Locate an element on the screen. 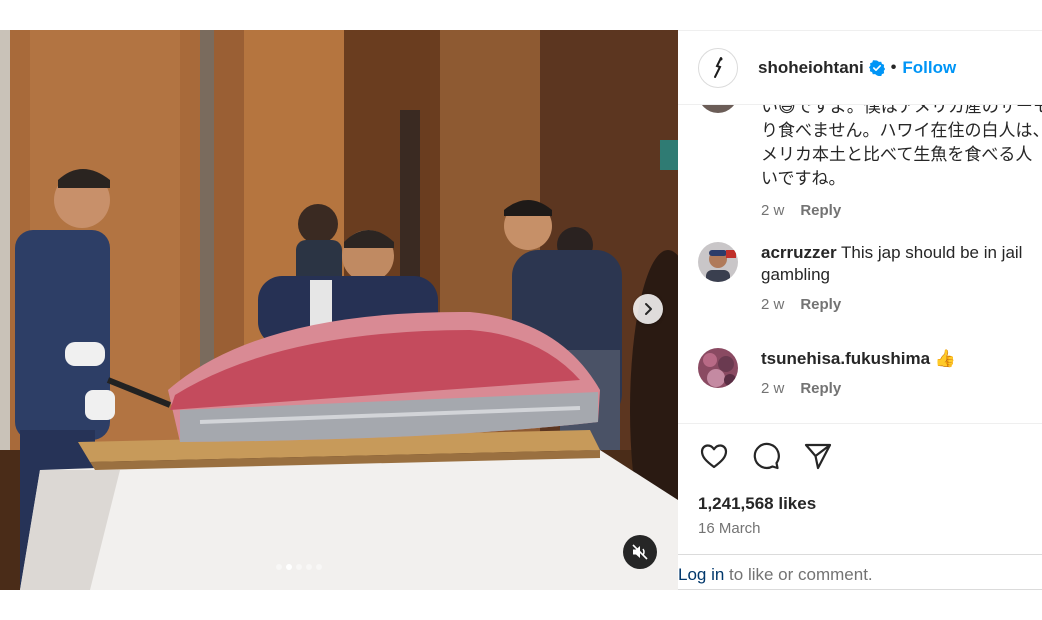 This screenshot has width=1042, height=620. login-link: Log in is located at coordinates (701, 574).